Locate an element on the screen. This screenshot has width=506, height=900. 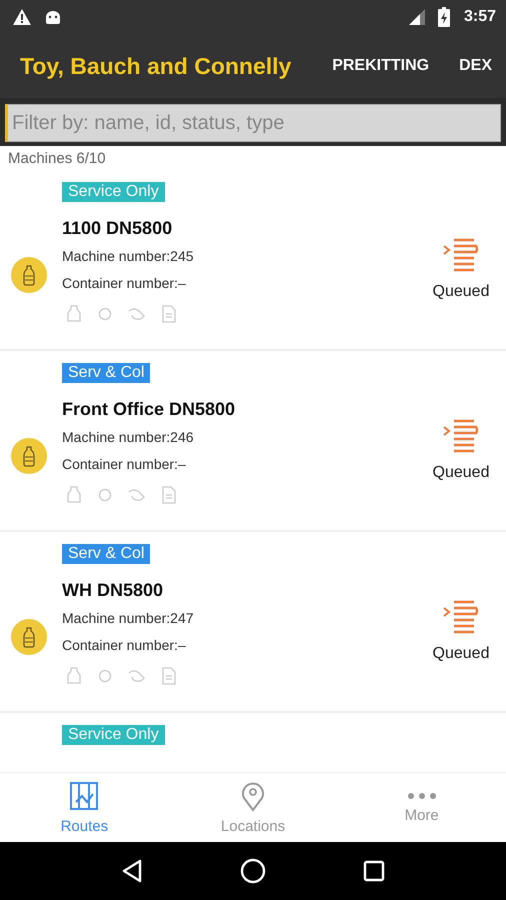
routes-tab: Routes is located at coordinates (84, 807).